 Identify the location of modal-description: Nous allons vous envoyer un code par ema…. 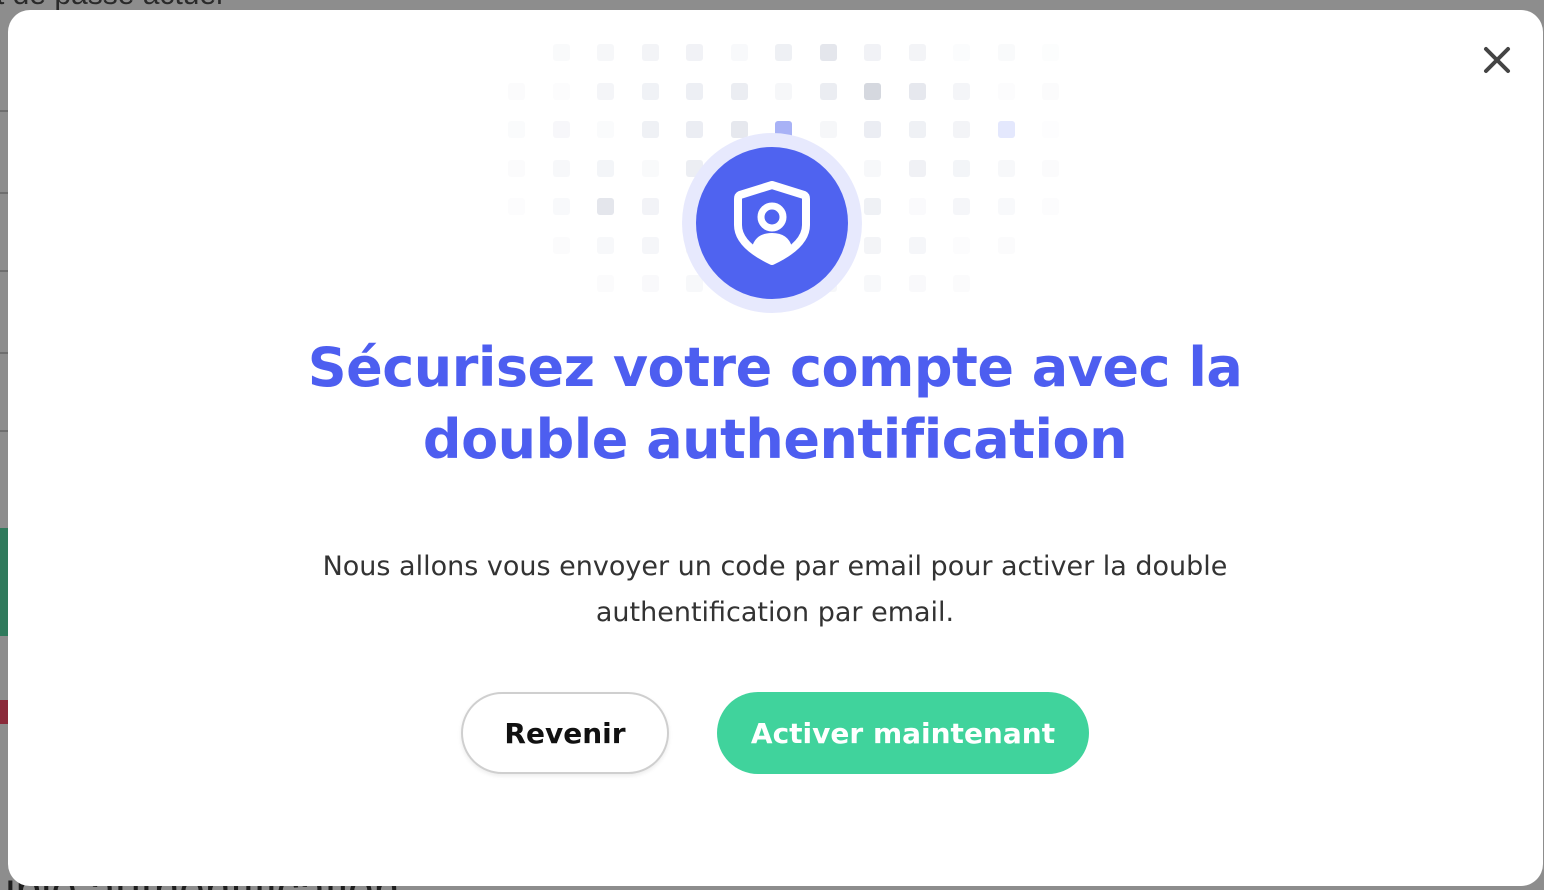
(775, 589).